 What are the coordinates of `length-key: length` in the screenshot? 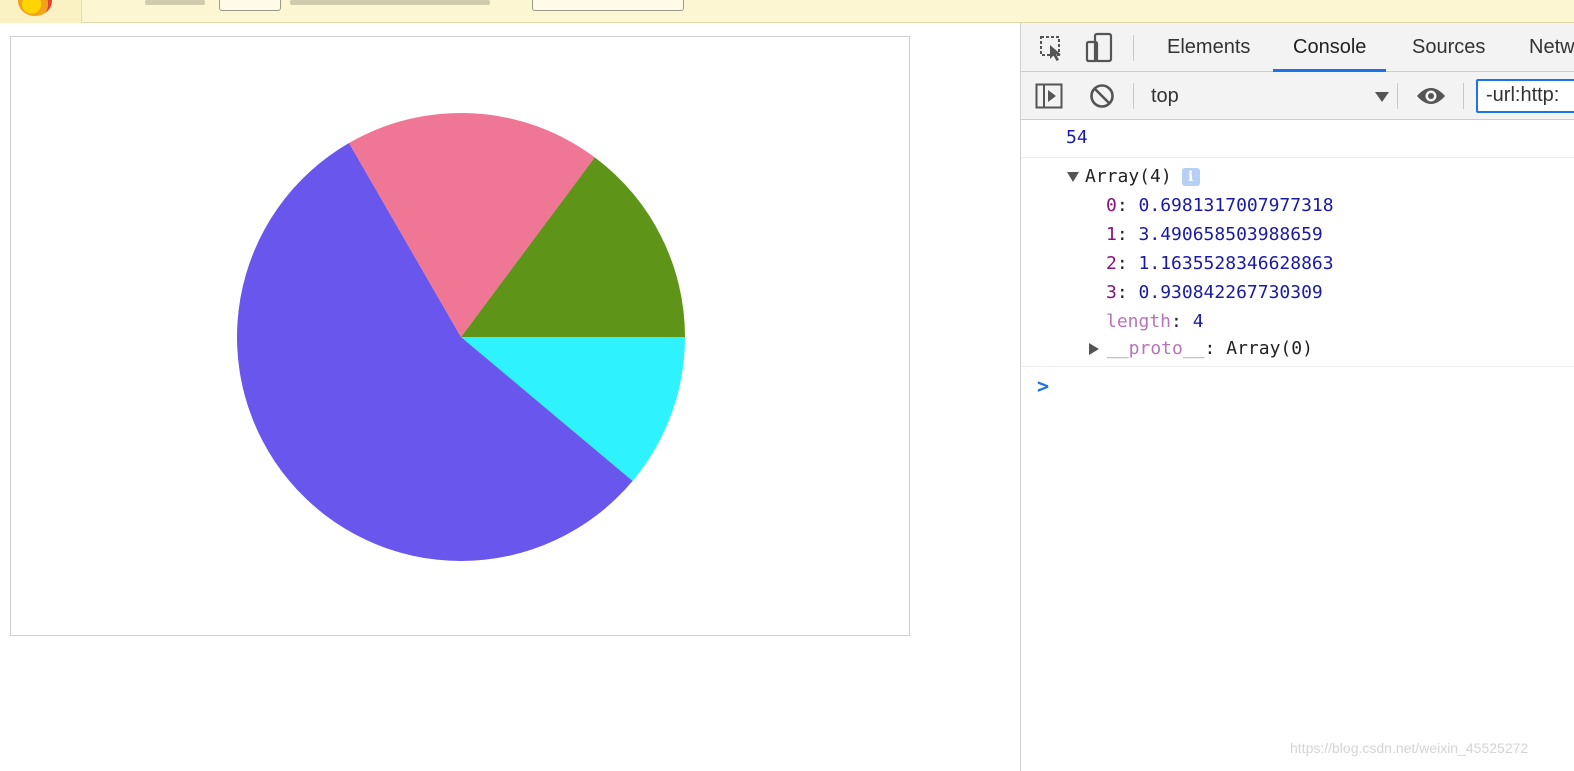 It's located at (1139, 321).